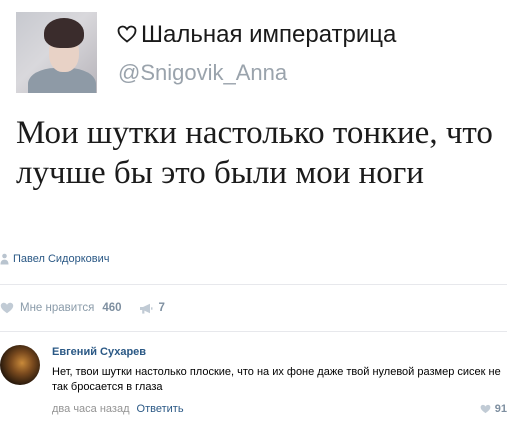  Describe the element at coordinates (145, 308) in the screenshot. I see `megaphone-icon` at that location.